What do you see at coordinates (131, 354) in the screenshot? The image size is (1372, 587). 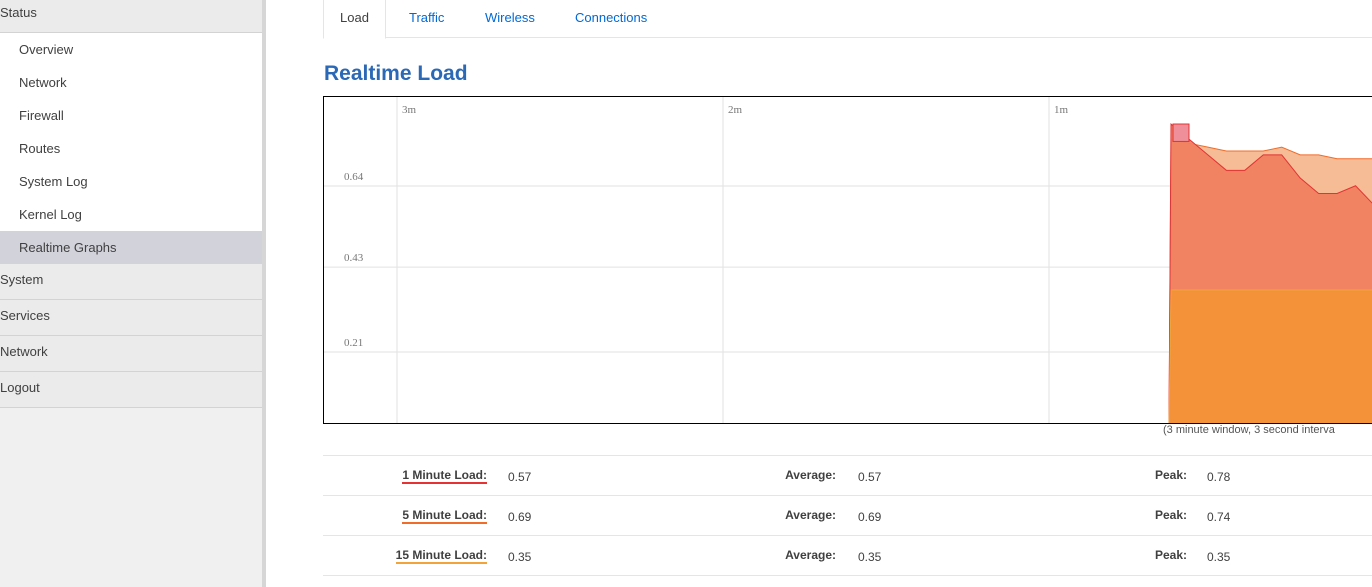 I see `sidebar-section-network: Network` at bounding box center [131, 354].